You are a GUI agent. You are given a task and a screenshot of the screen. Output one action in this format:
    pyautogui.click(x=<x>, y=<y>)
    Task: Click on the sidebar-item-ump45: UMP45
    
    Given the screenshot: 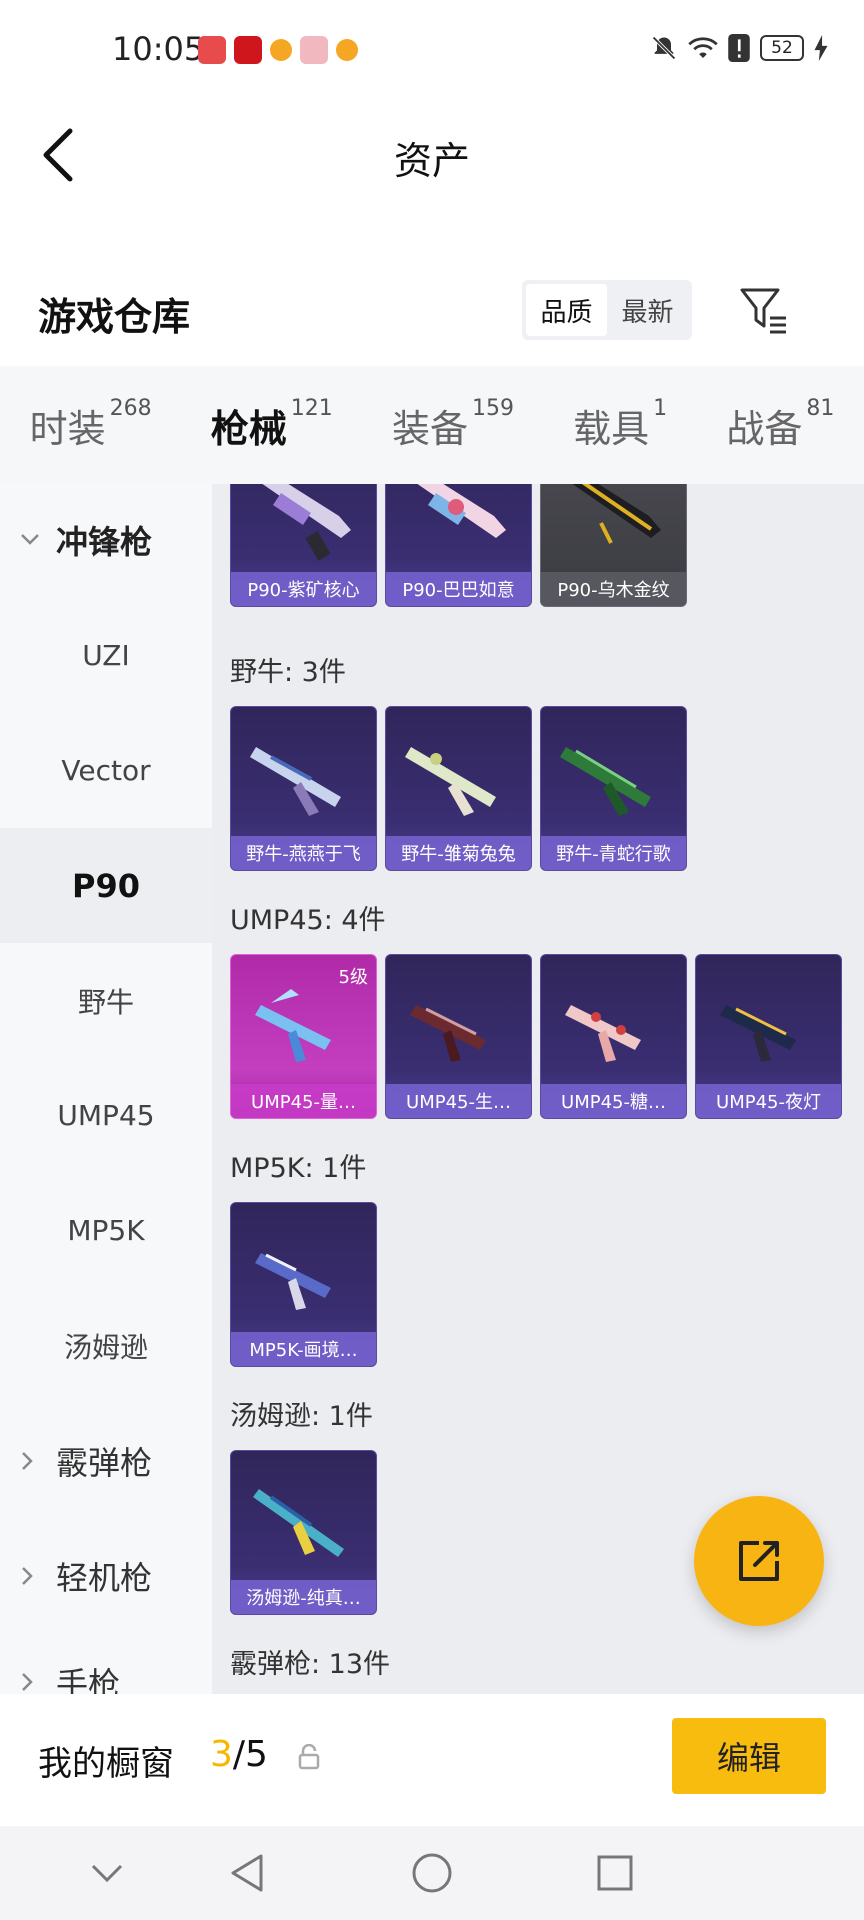 What is the action you would take?
    pyautogui.click(x=106, y=1115)
    